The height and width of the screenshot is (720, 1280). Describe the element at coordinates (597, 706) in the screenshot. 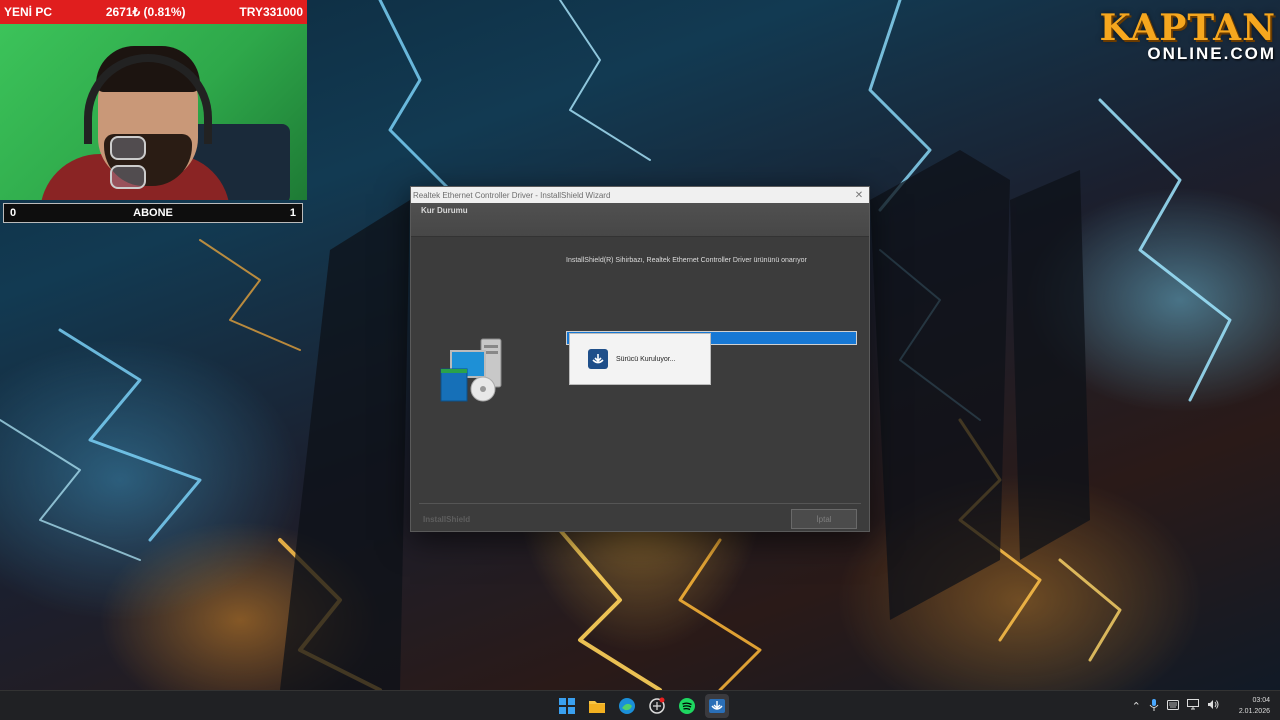

I see `file-explorer-icon` at that location.